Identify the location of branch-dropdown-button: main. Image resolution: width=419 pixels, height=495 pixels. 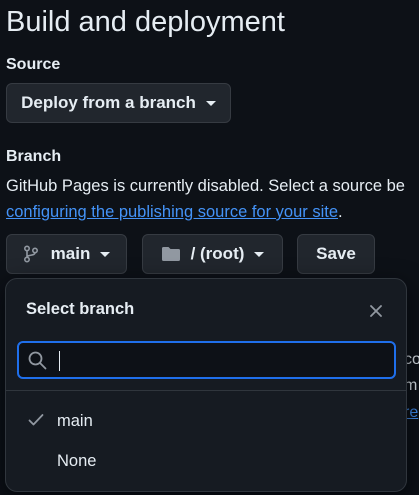
(66, 254).